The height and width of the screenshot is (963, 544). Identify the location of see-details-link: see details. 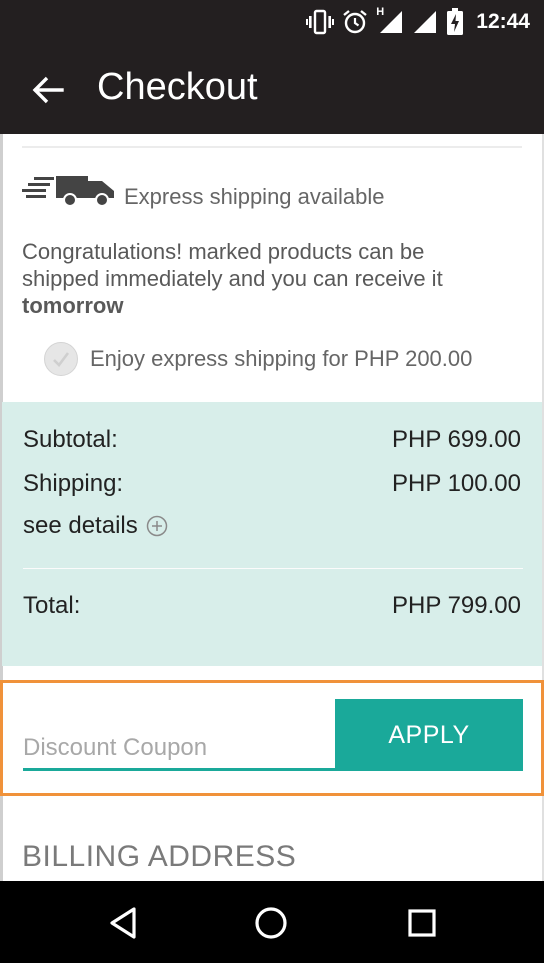
(95, 526).